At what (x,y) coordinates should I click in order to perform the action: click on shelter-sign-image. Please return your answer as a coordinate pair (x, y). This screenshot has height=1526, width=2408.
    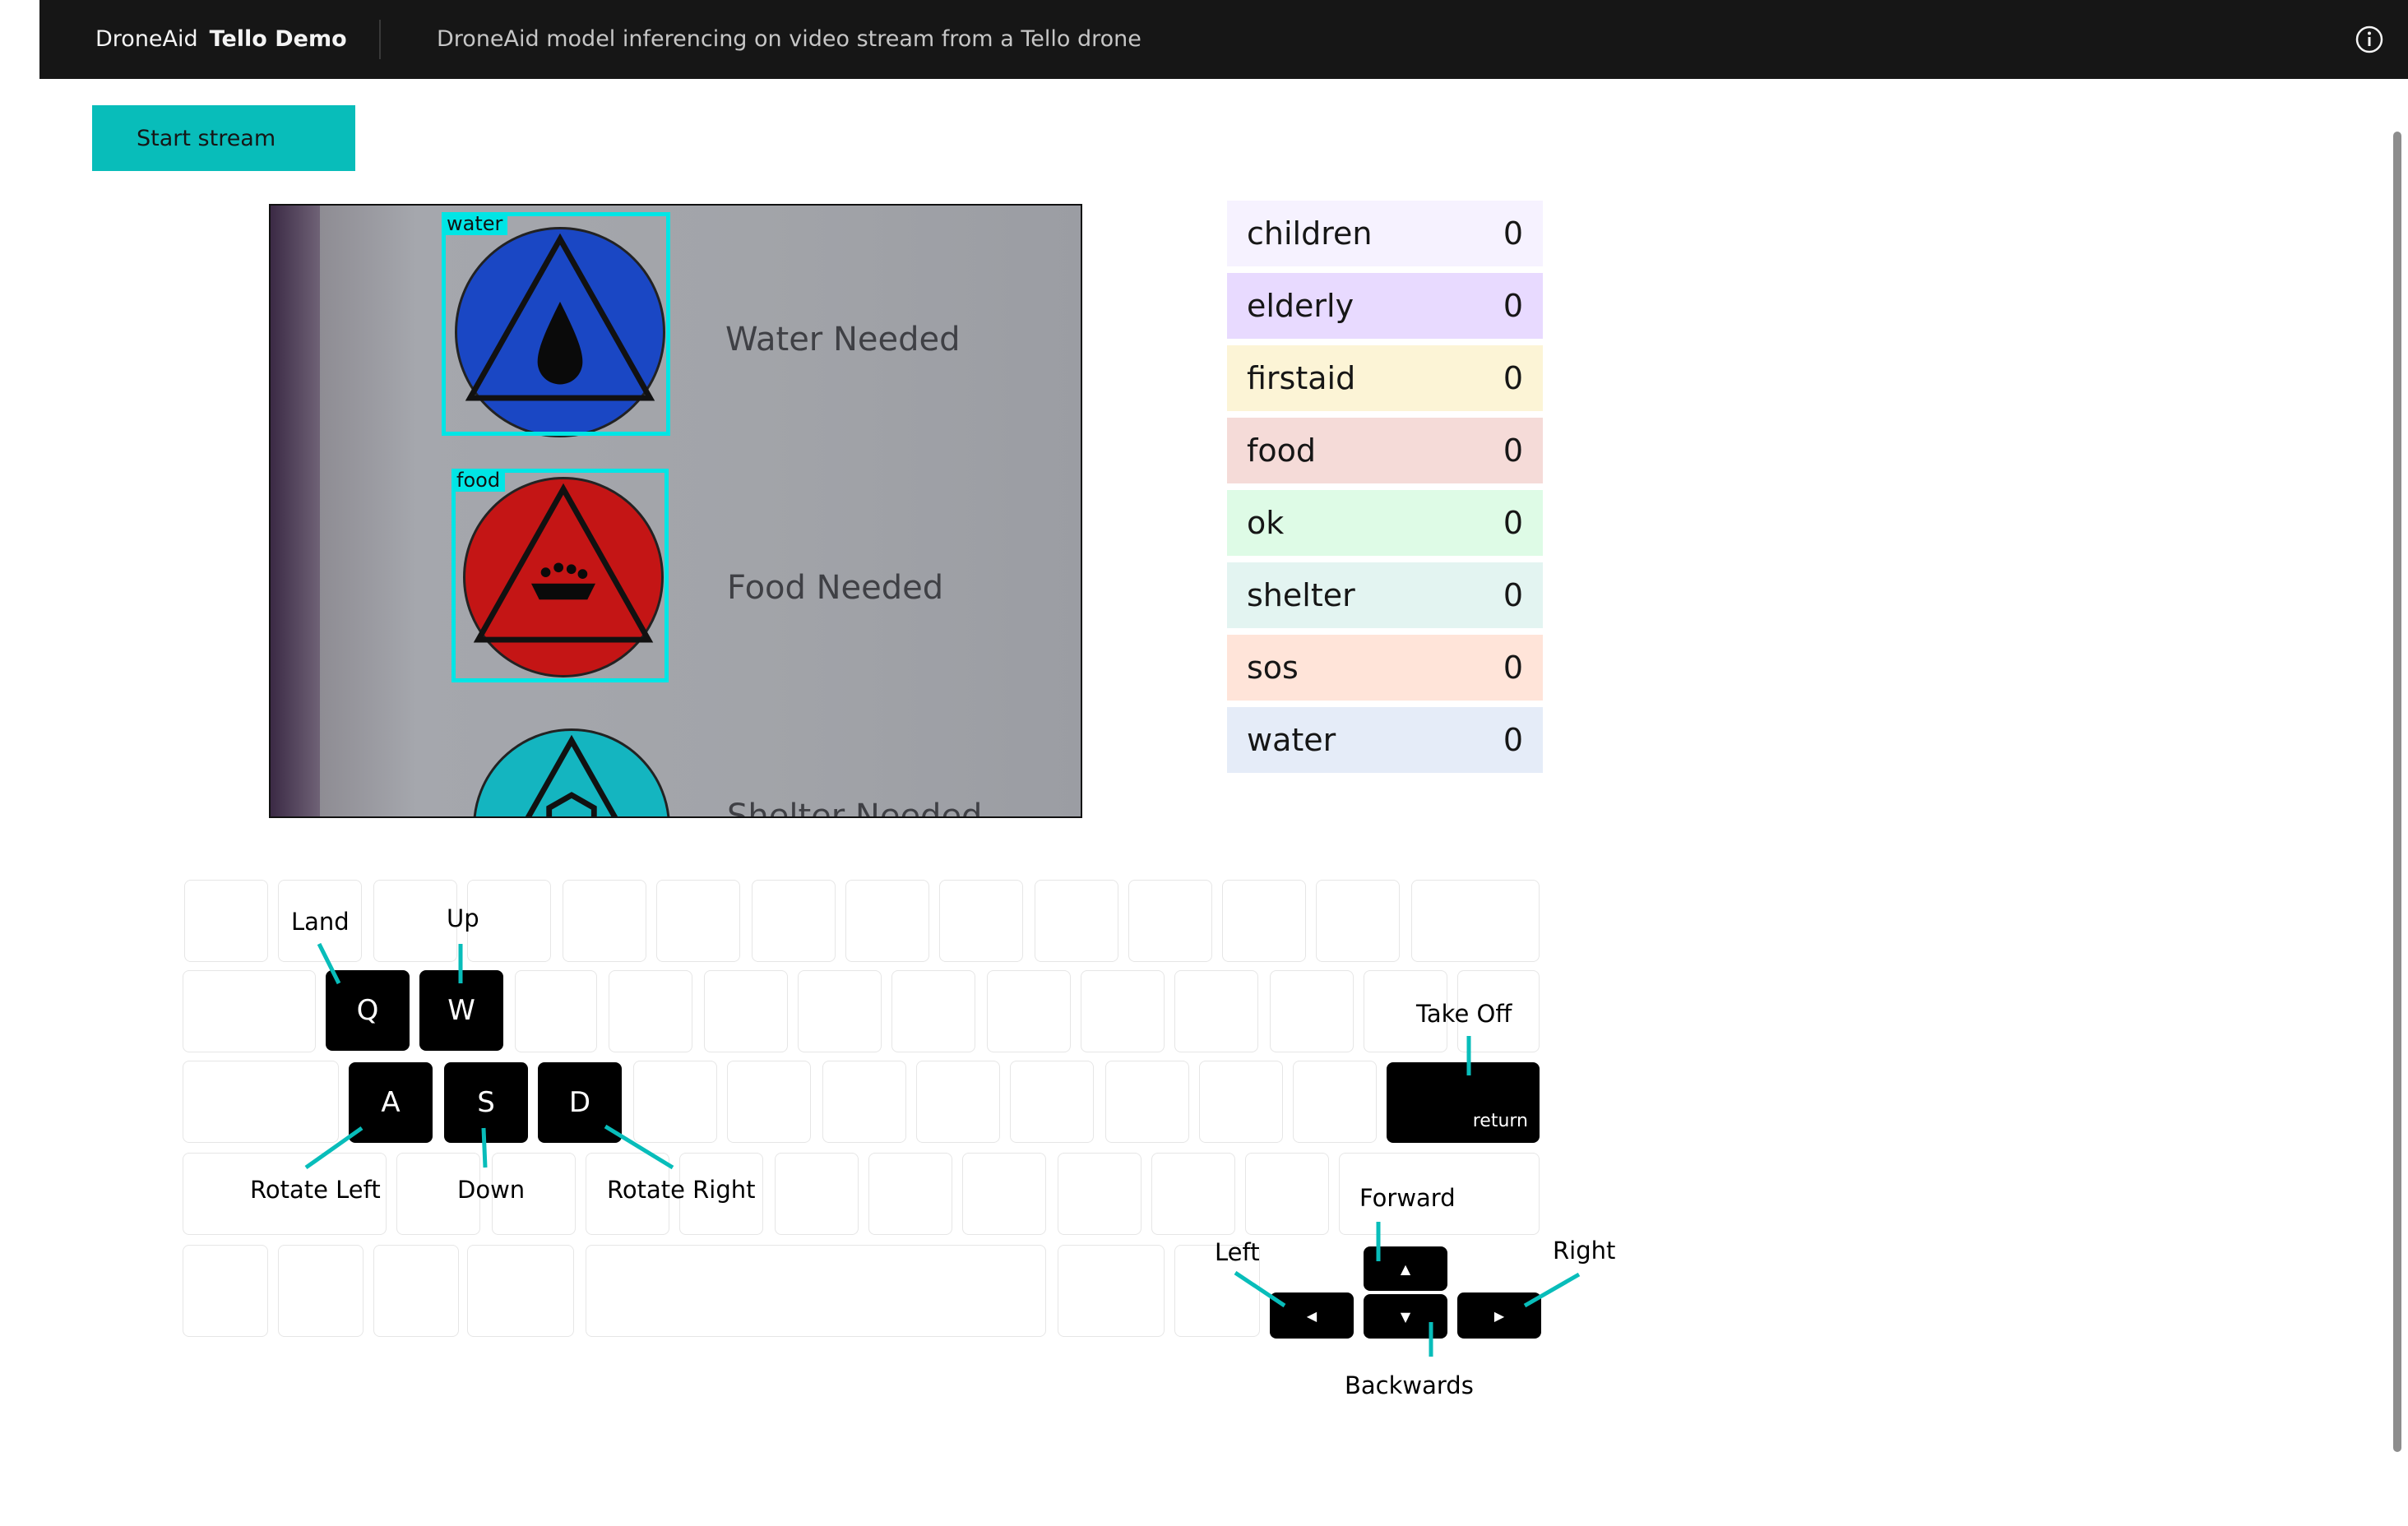
    Looking at the image, I should click on (571, 772).